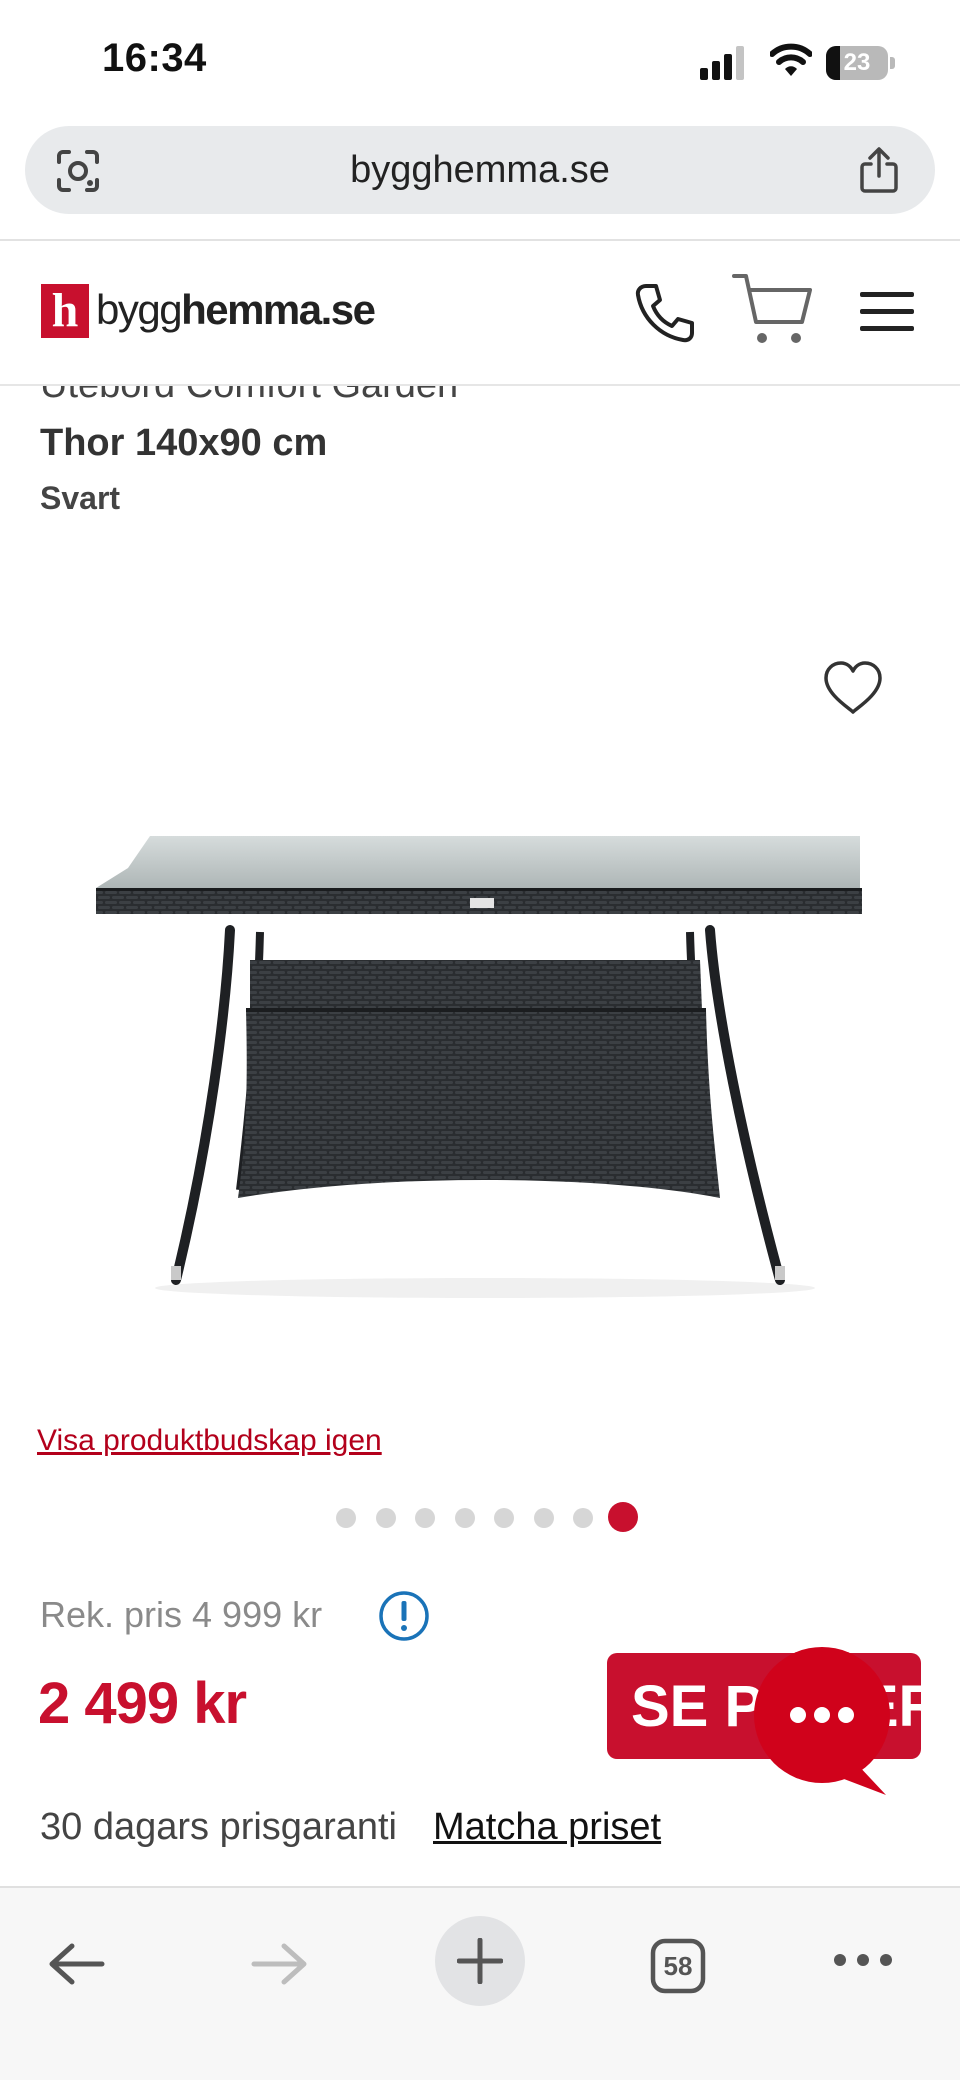 This screenshot has height=2080, width=960. Describe the element at coordinates (184, 443) in the screenshot. I see `product-name: Thor 140x90 cm` at that location.